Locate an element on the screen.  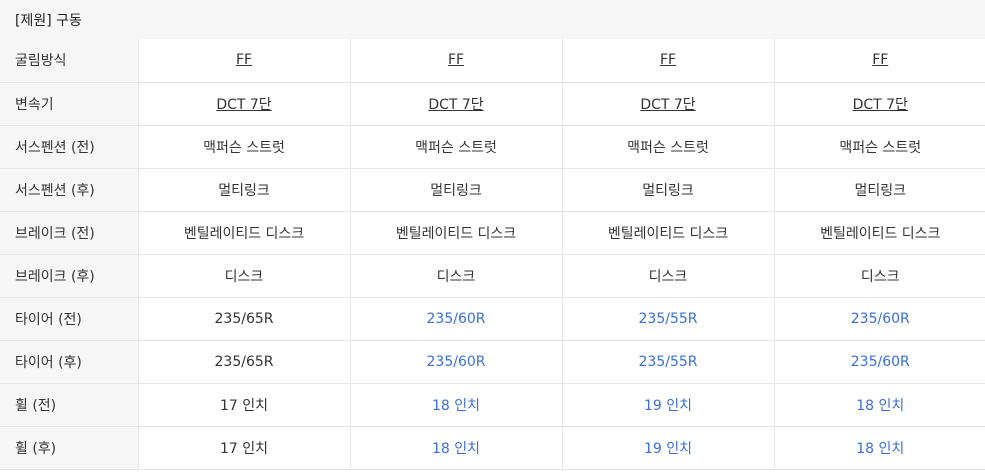
row-label: 타이어 (후) is located at coordinates (69, 362).